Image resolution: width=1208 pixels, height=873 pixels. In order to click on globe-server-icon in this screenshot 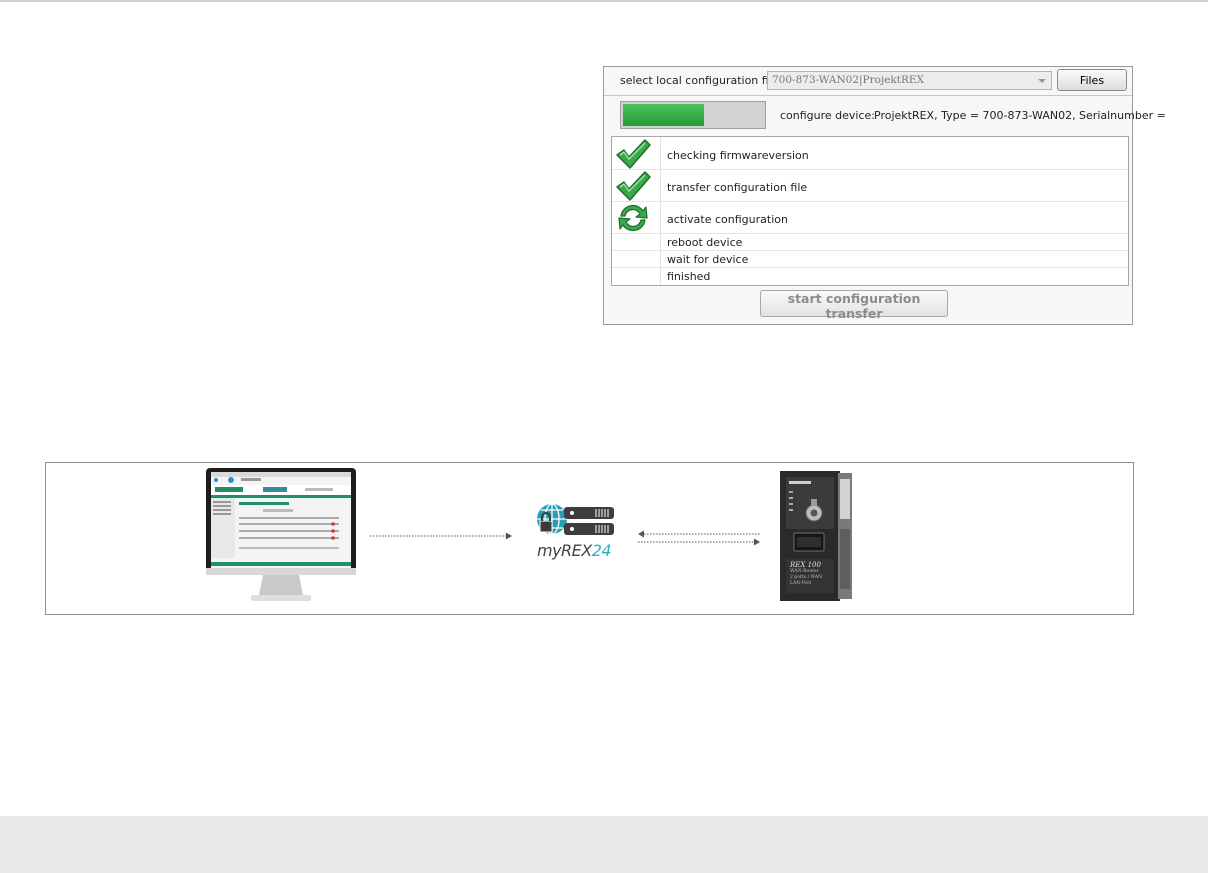, I will do `click(572, 524)`.